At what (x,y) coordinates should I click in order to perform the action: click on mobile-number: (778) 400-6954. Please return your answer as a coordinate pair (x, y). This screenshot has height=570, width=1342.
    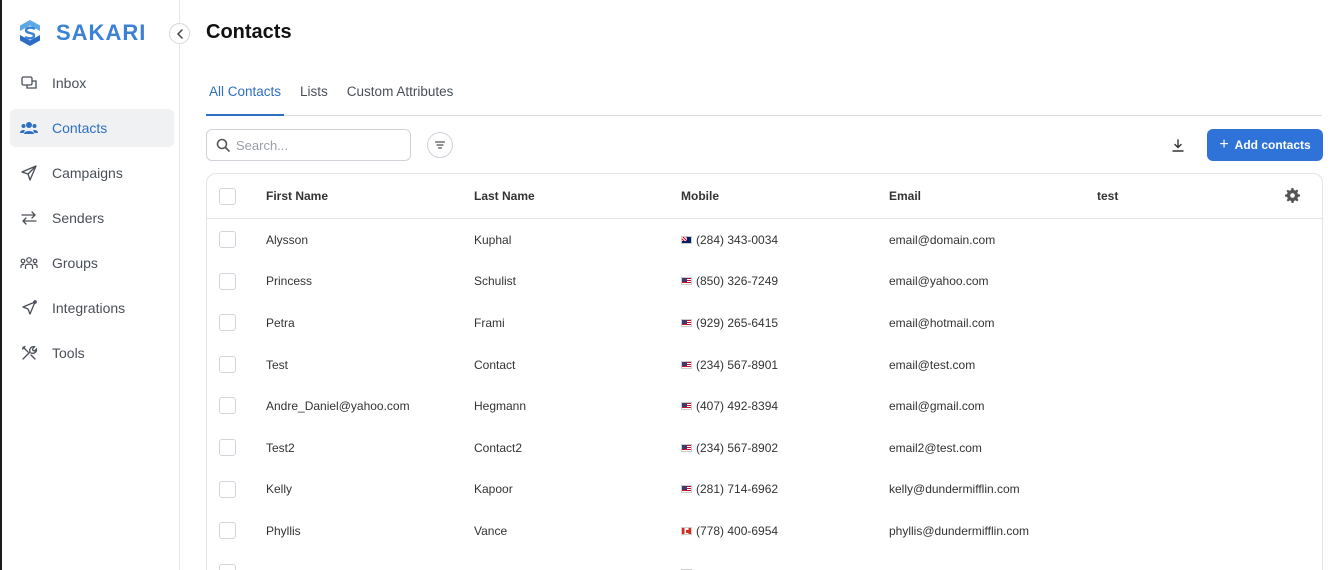
    Looking at the image, I should click on (737, 530).